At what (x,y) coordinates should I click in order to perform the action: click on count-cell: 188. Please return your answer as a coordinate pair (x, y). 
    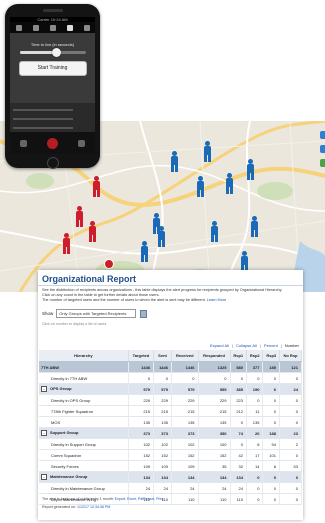
    Looking at the image, I should click on (271, 433).